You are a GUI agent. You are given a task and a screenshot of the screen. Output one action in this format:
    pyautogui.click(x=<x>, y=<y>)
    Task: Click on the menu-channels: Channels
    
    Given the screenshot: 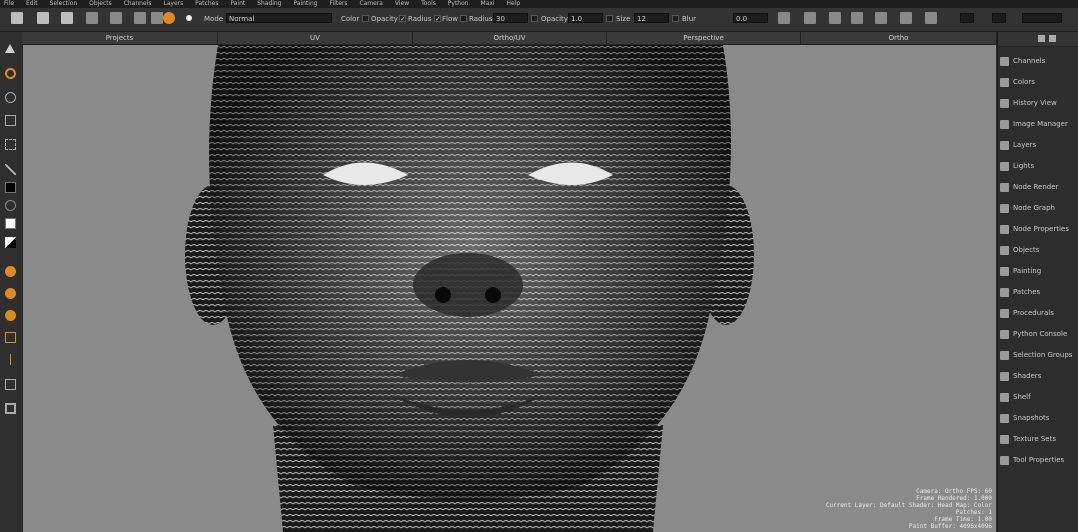 What is the action you would take?
    pyautogui.click(x=138, y=4)
    